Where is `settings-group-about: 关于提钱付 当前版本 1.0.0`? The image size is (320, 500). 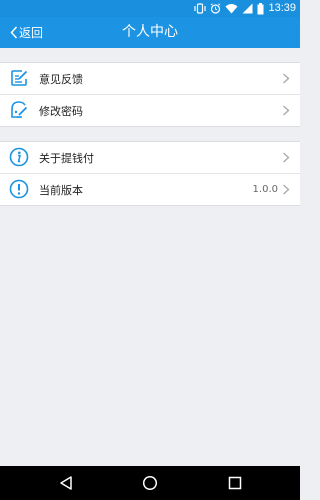 settings-group-about: 关于提钱付 当前版本 1.0.0 is located at coordinates (150, 173).